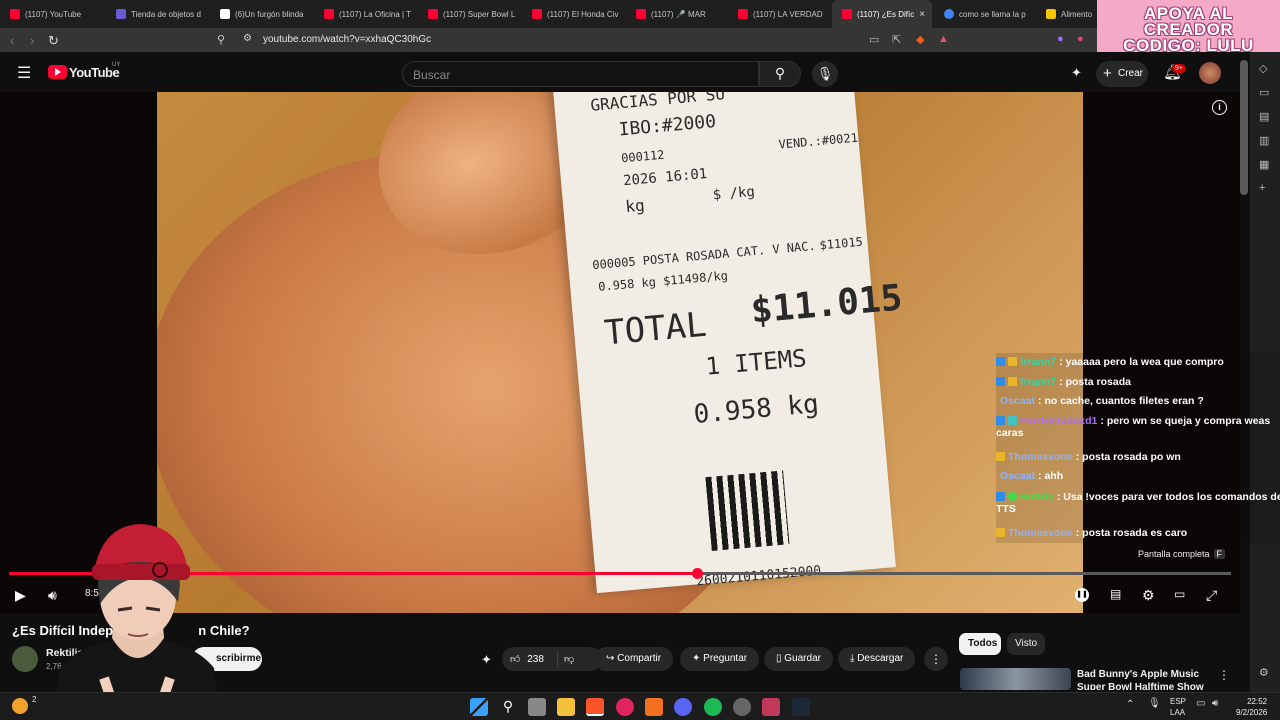  What do you see at coordinates (1148, 595) in the screenshot?
I see `settings-gear-icon: ⚙` at bounding box center [1148, 595].